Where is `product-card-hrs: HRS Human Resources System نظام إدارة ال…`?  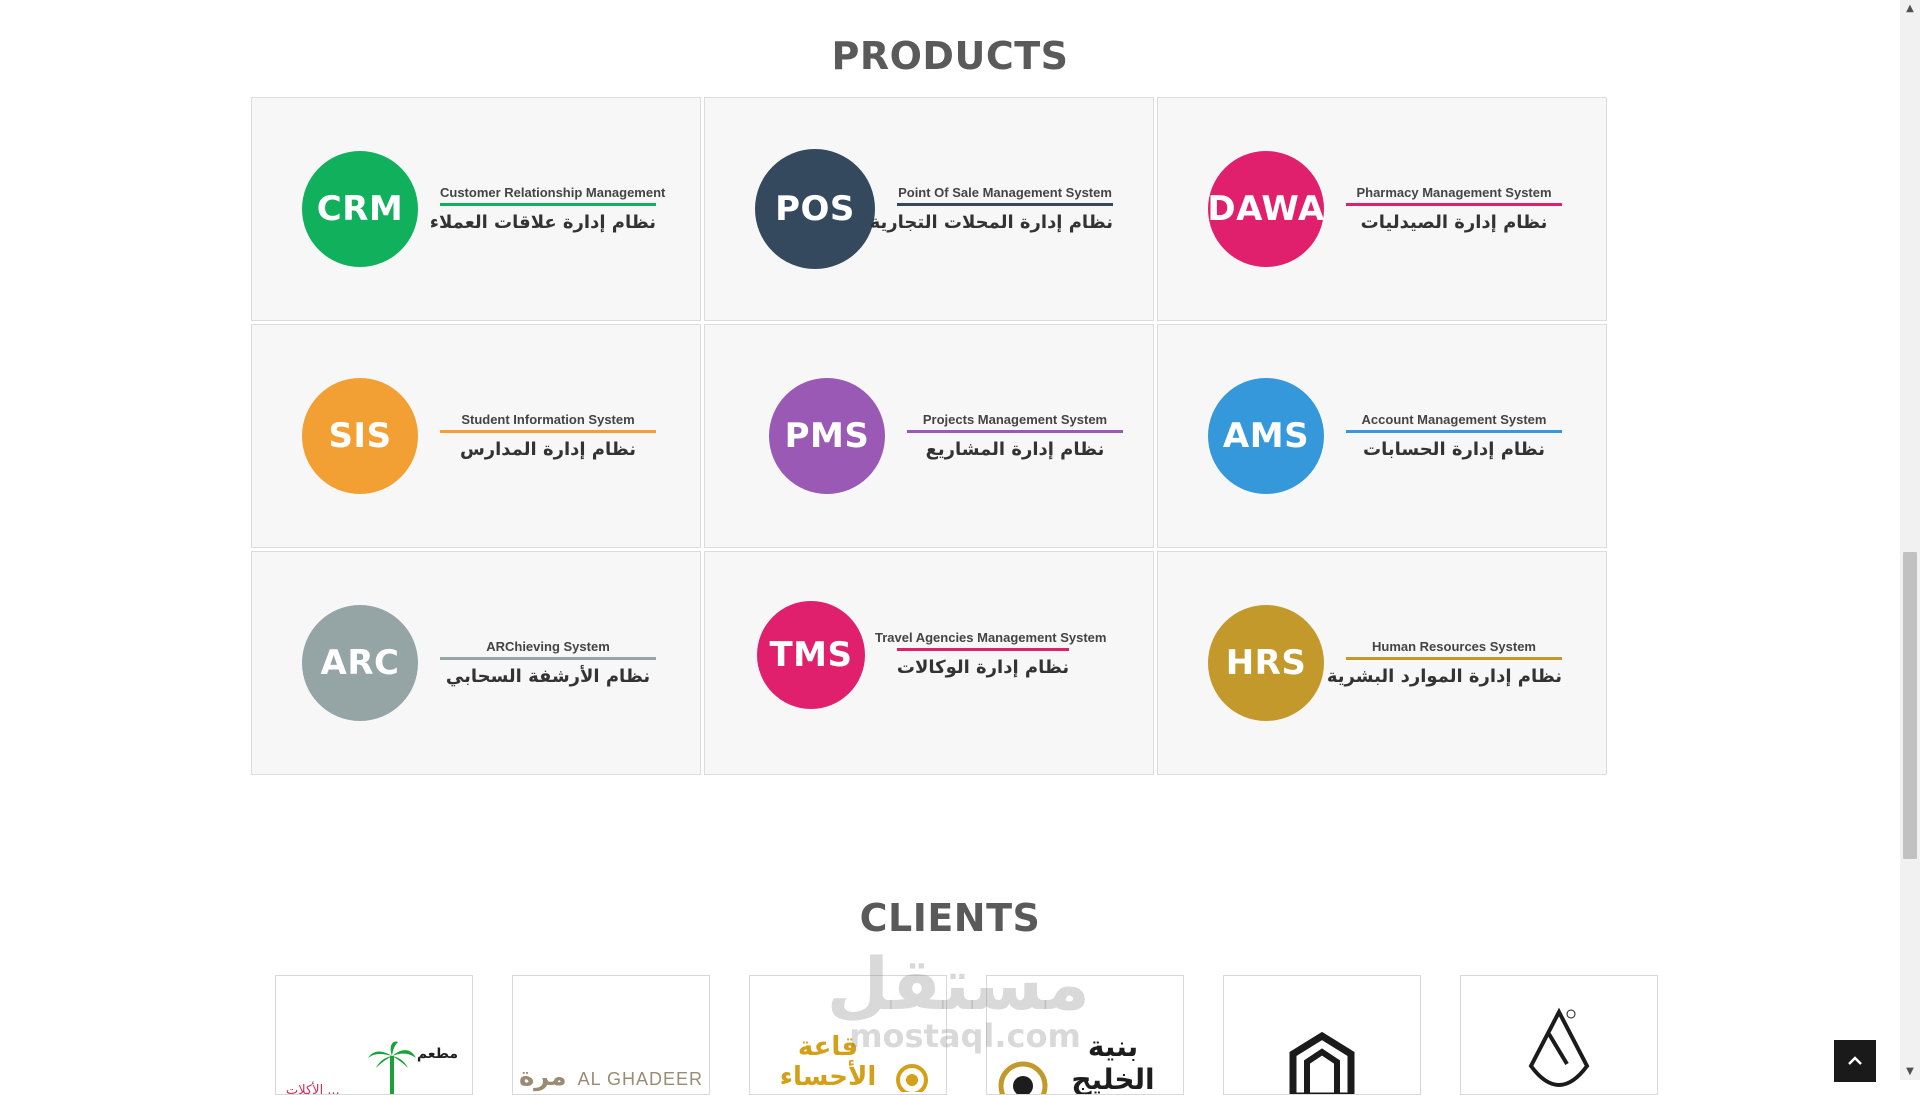 product-card-hrs: HRS Human Resources System نظام إدارة ال… is located at coordinates (1382, 663).